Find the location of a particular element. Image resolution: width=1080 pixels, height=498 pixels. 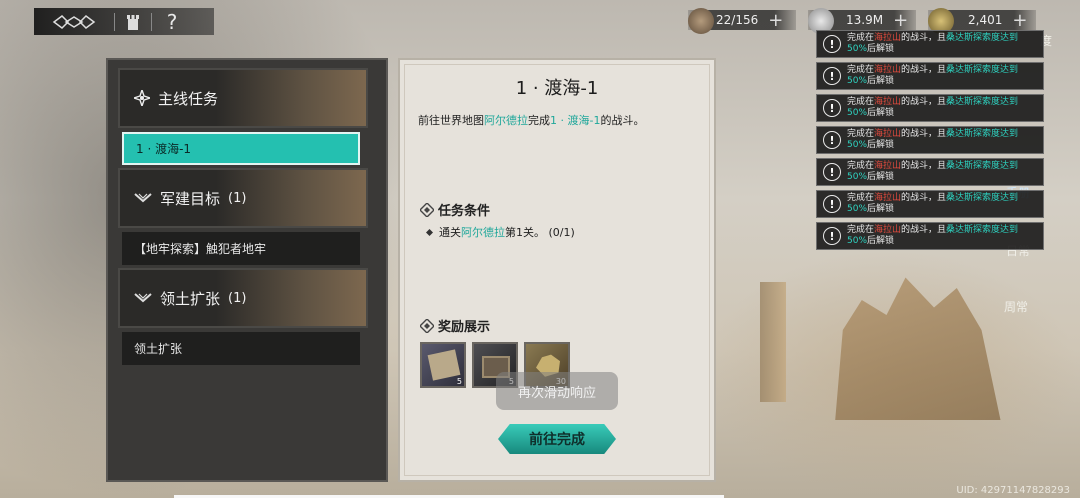

resource-silver: 13.9M + is located at coordinates (862, 21).